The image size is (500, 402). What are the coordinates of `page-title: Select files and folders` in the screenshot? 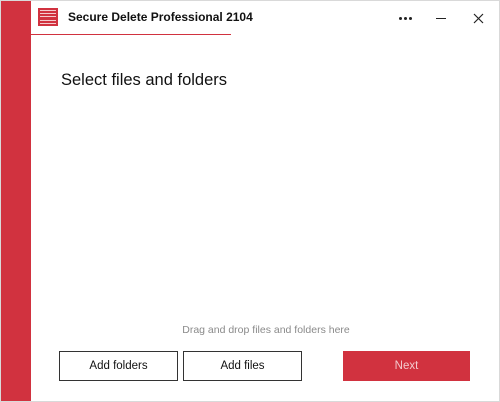 It's located at (144, 80).